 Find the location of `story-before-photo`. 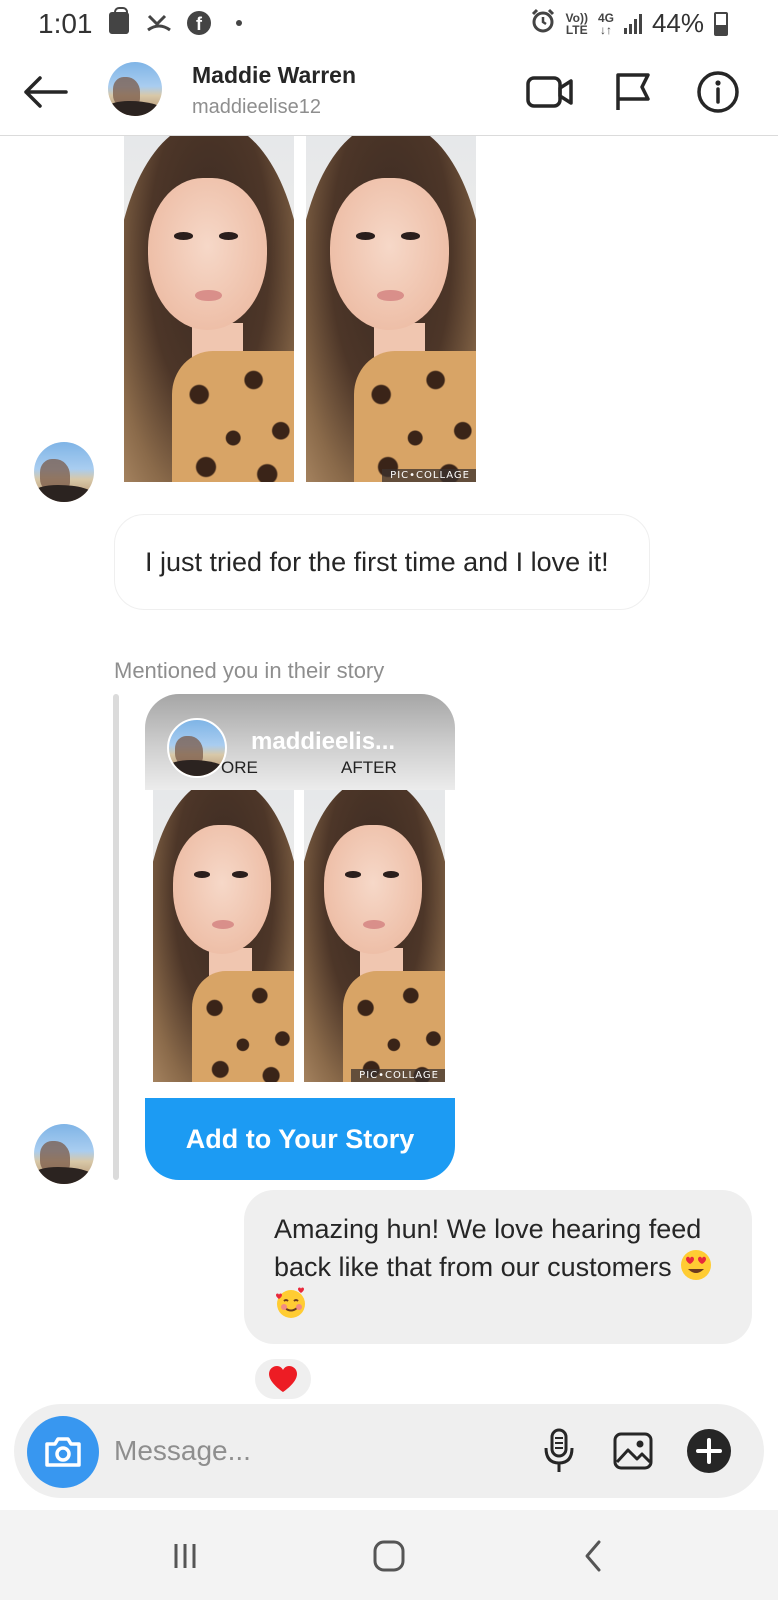

story-before-photo is located at coordinates (223, 936).